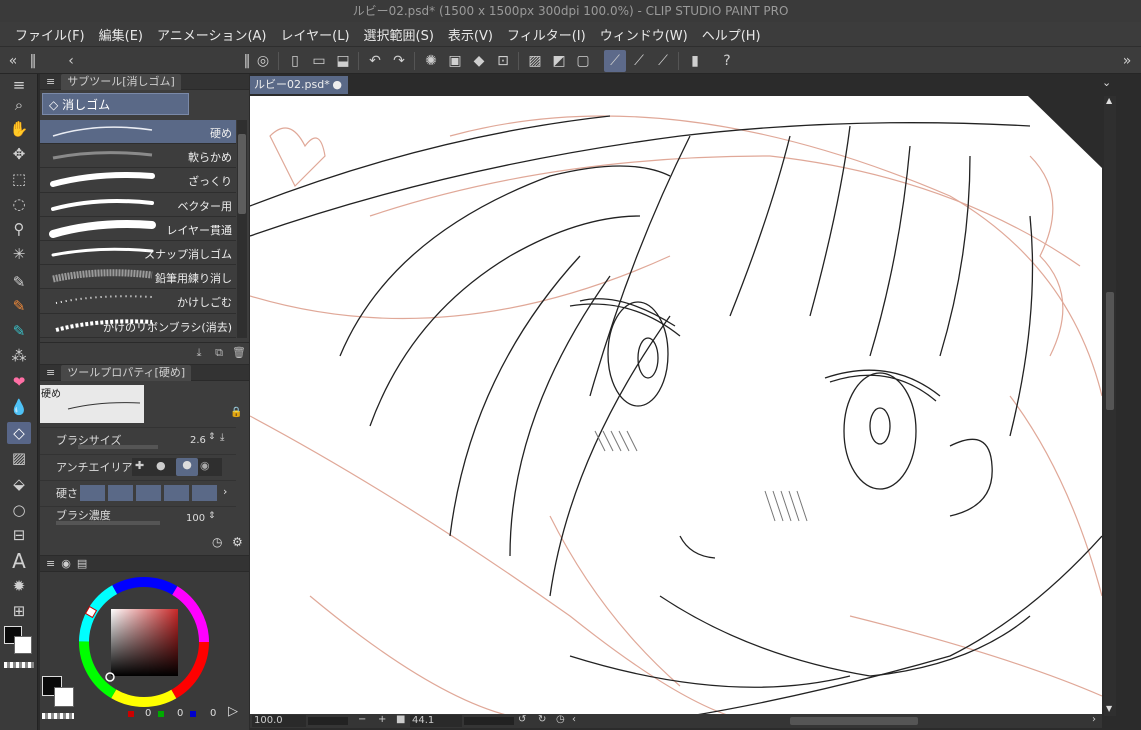  Describe the element at coordinates (399, 34) in the screenshot. I see `menu-selection: 選択範囲(S)` at that location.